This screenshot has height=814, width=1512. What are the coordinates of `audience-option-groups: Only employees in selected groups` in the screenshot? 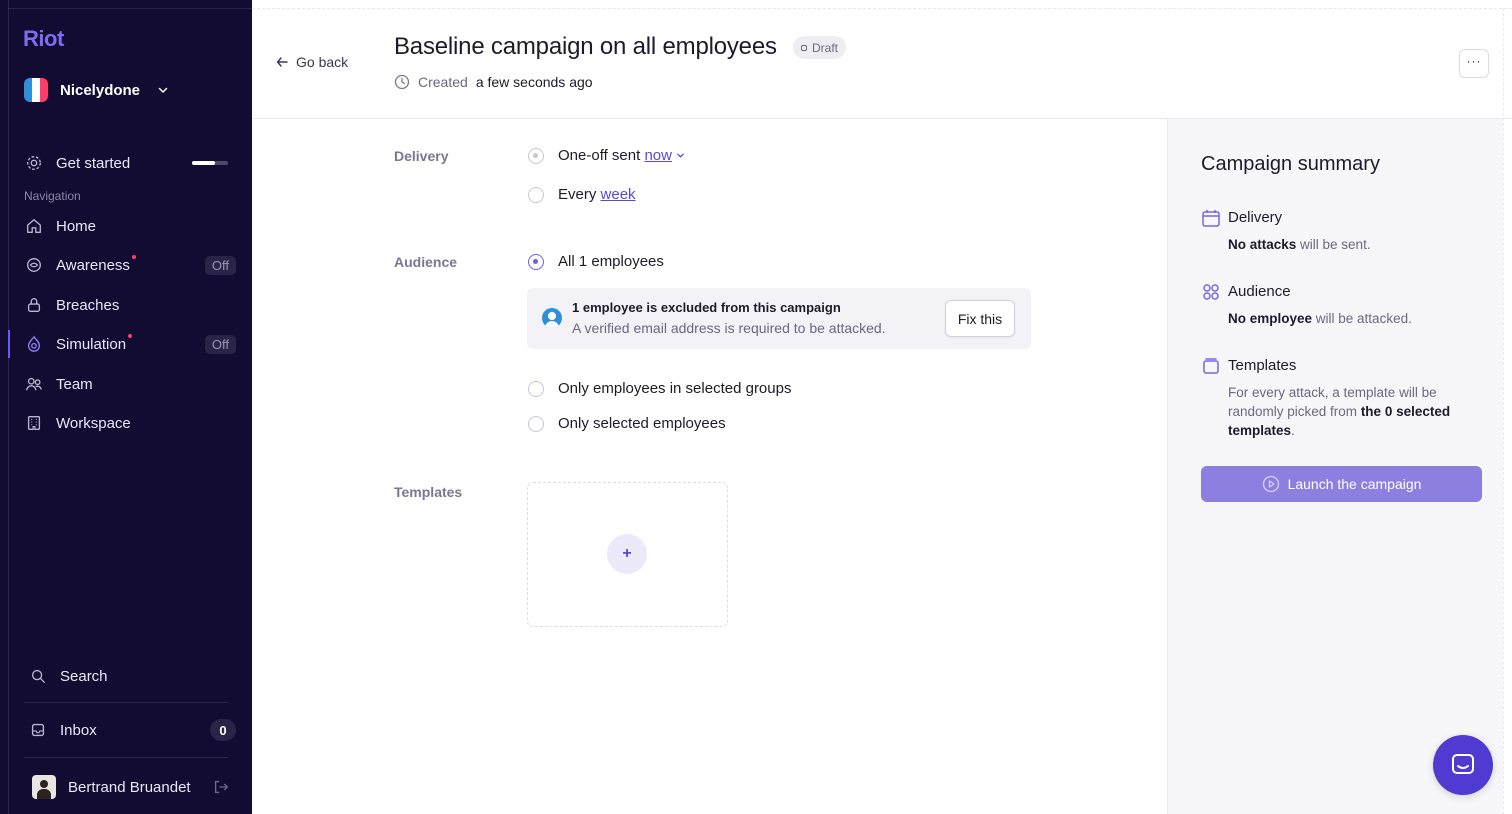 It's located at (659, 388).